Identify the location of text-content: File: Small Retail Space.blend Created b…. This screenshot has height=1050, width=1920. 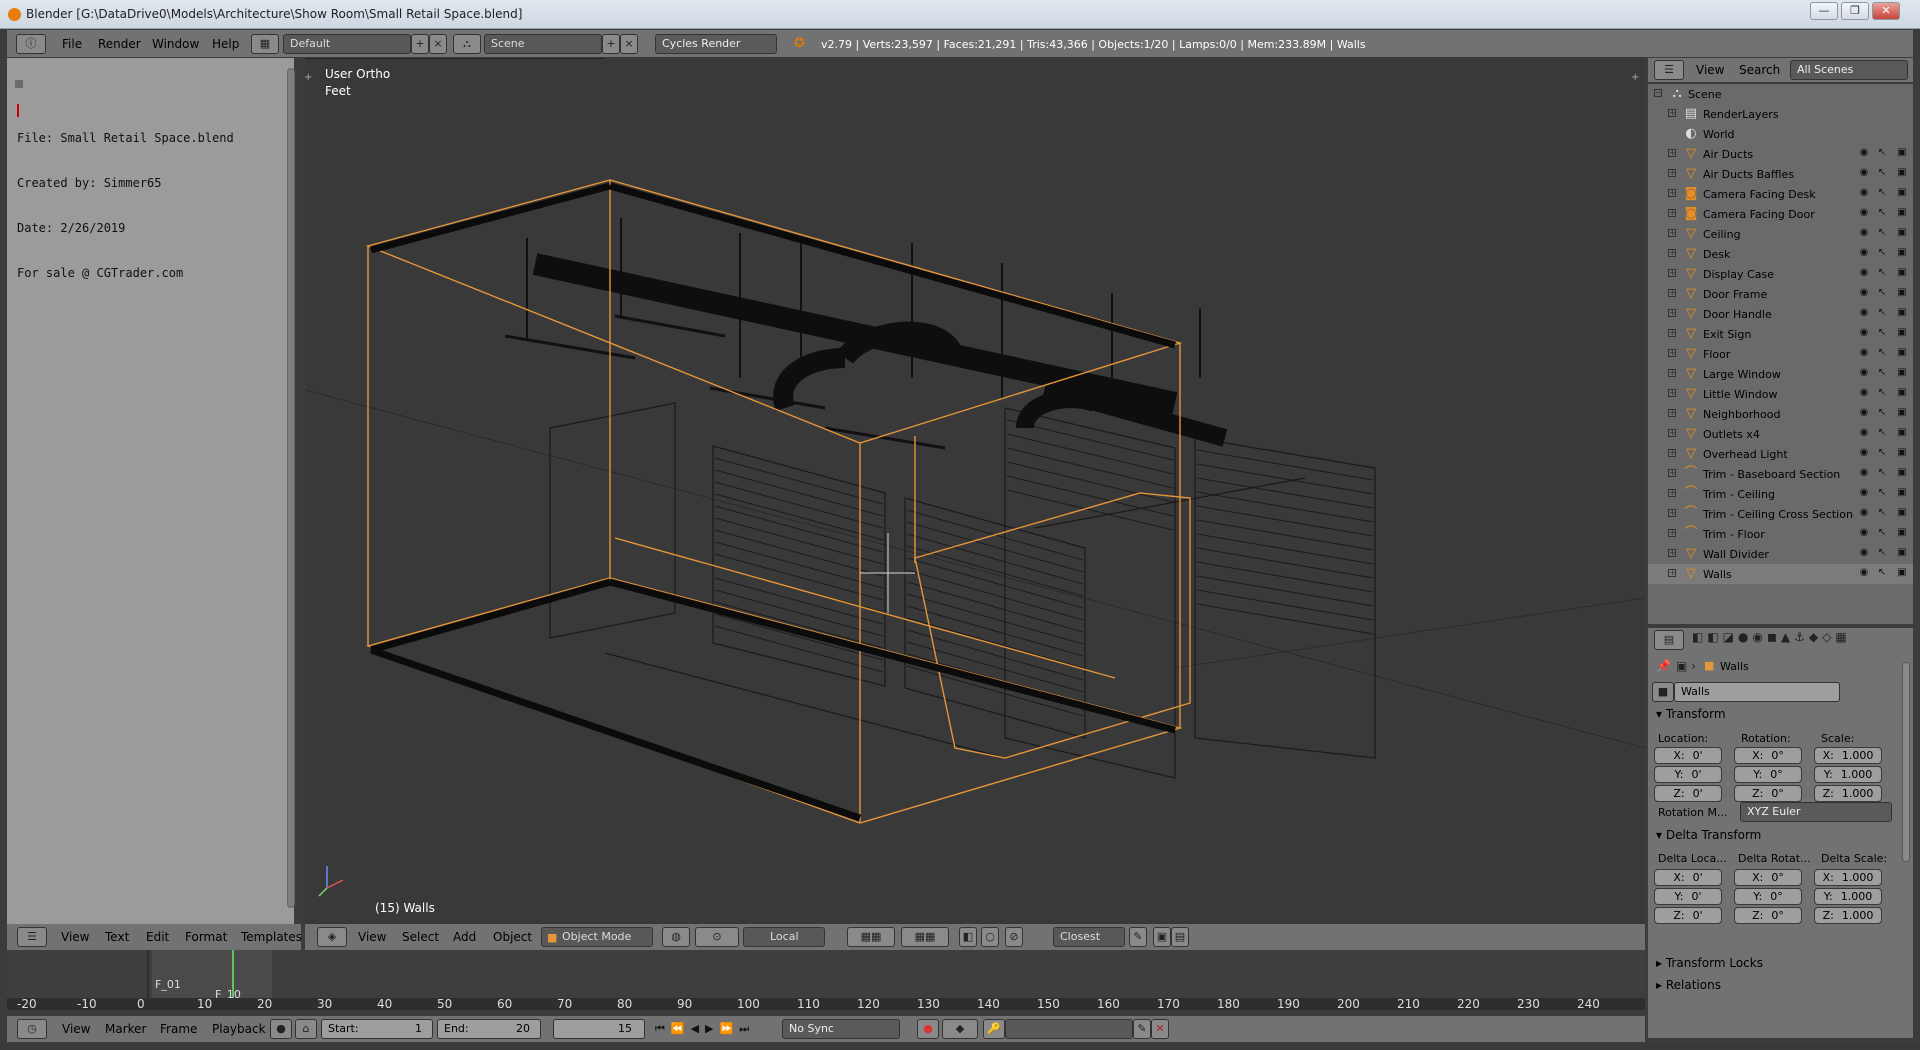
(125, 206).